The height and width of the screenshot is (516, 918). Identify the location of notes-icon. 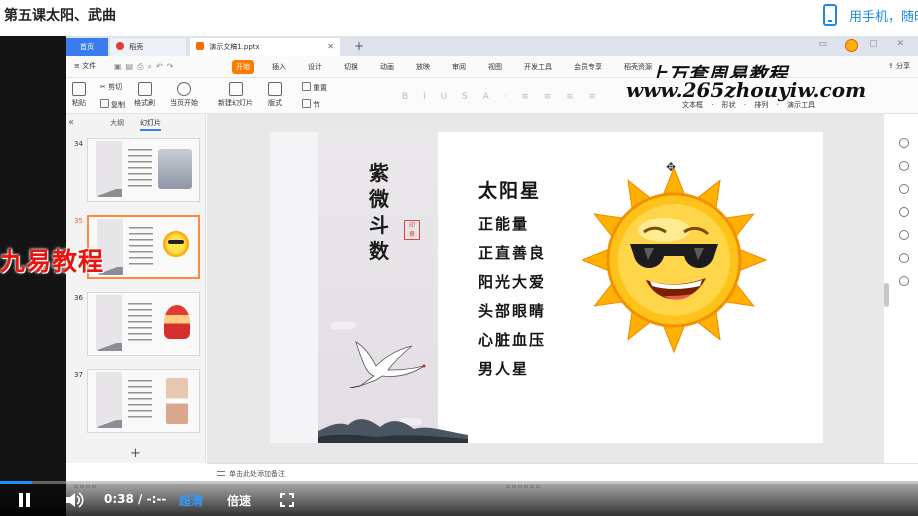
(221, 473).